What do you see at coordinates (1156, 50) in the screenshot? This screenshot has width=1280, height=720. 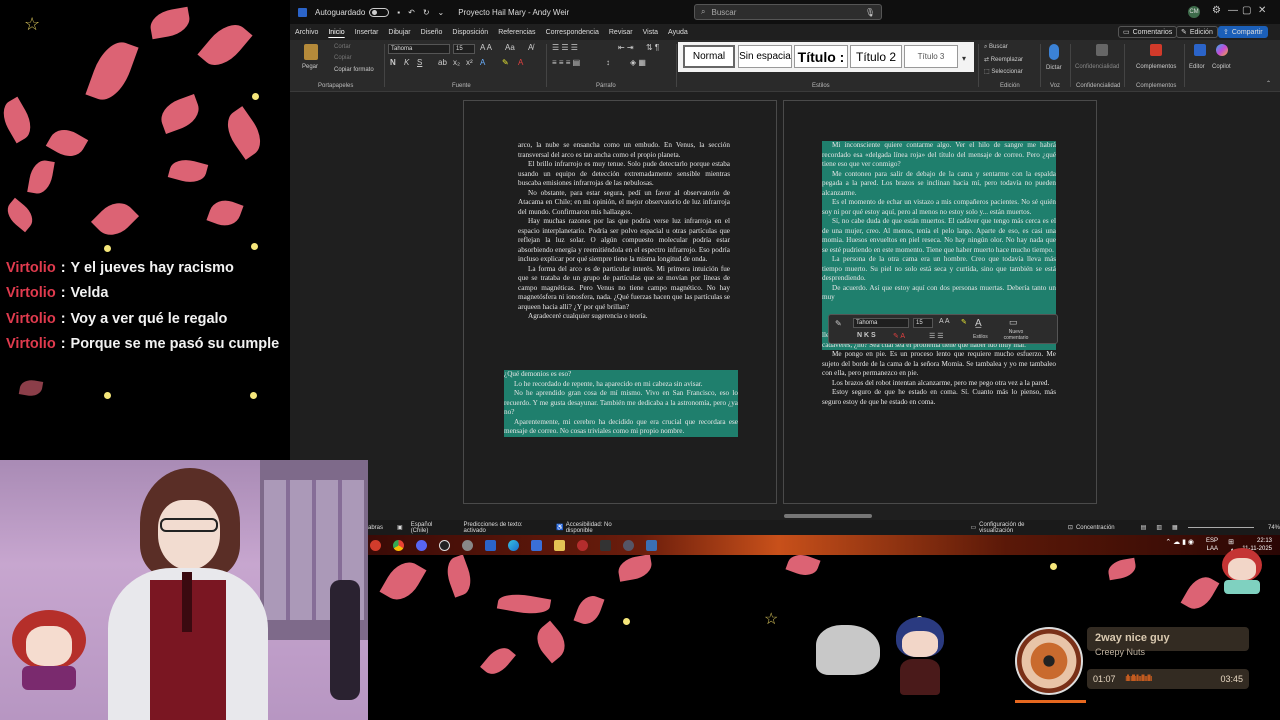 I see `addins-icon` at bounding box center [1156, 50].